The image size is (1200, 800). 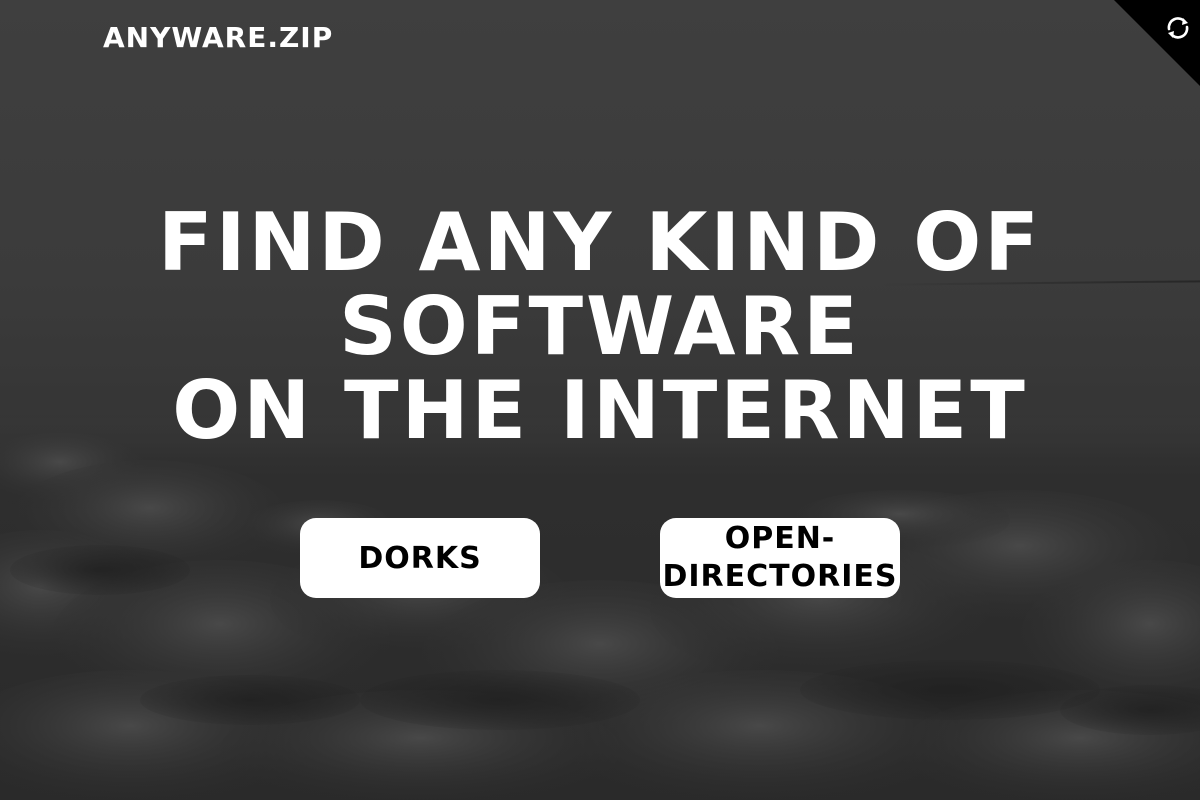 What do you see at coordinates (600, 410) in the screenshot?
I see `hero-line-3: ON THE INTERNET` at bounding box center [600, 410].